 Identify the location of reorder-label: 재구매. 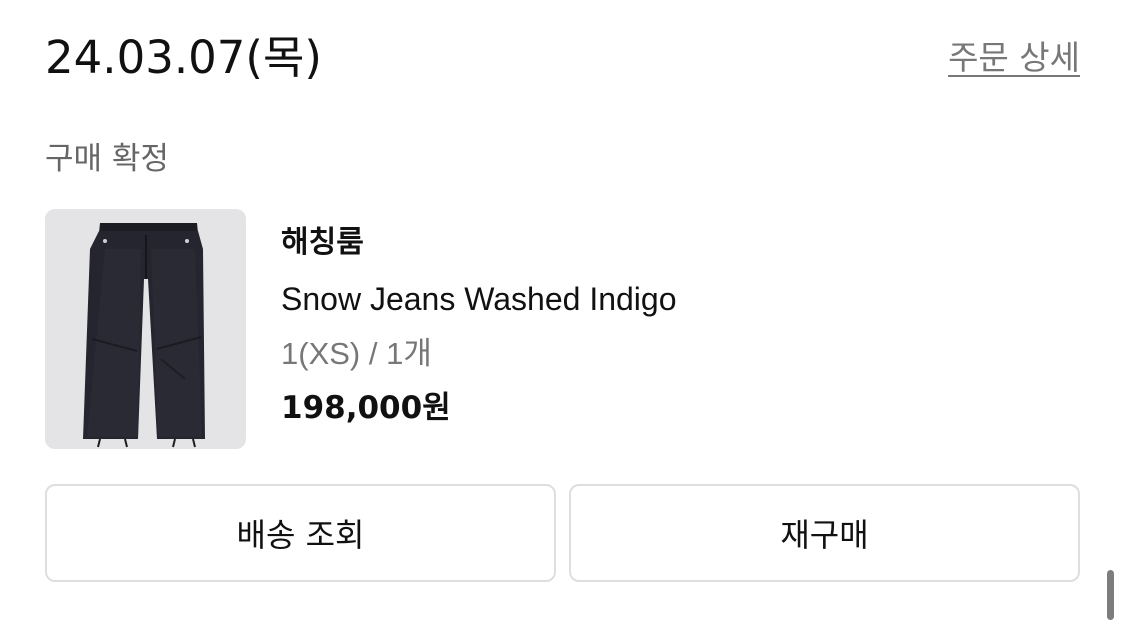
(824, 535).